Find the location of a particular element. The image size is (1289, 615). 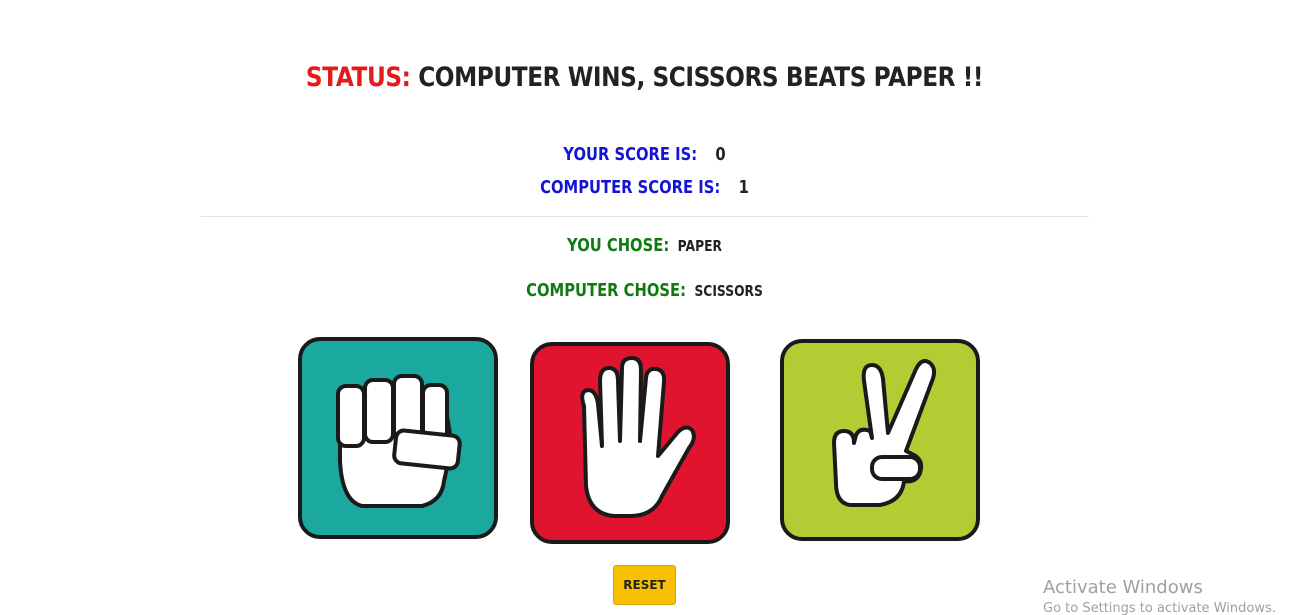

scissors-button is located at coordinates (880, 440).